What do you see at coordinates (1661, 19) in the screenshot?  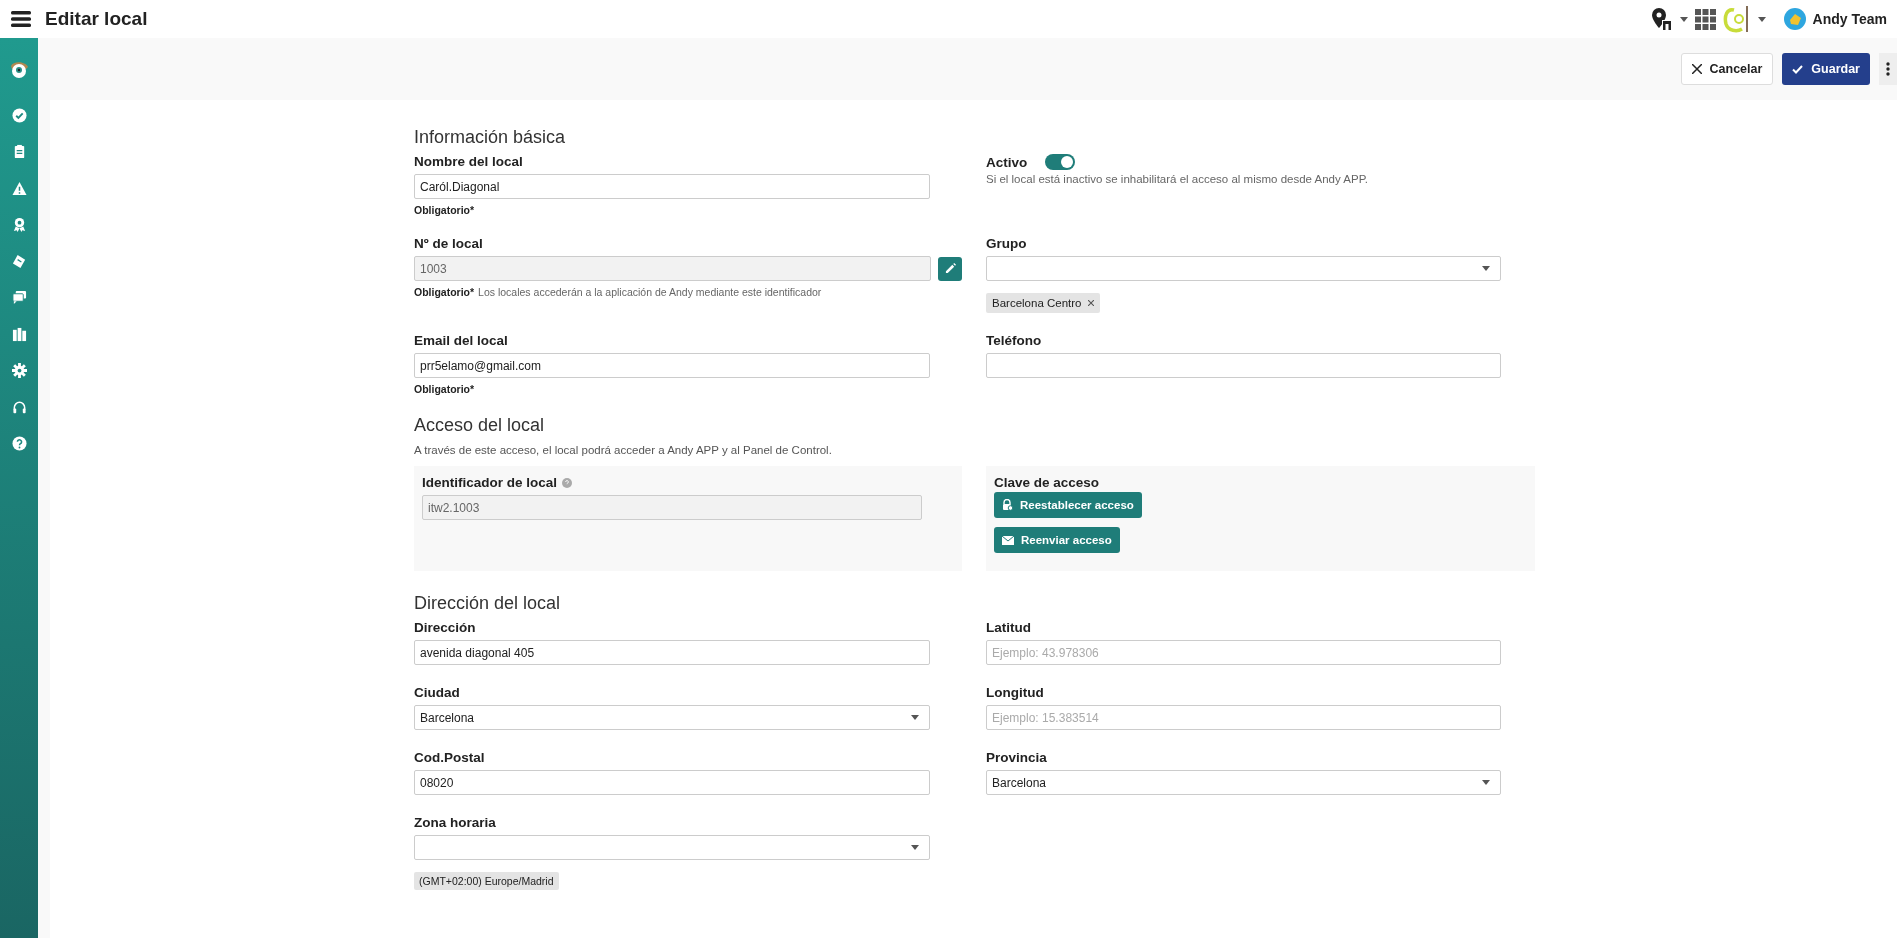 I see `store-location-icon` at bounding box center [1661, 19].